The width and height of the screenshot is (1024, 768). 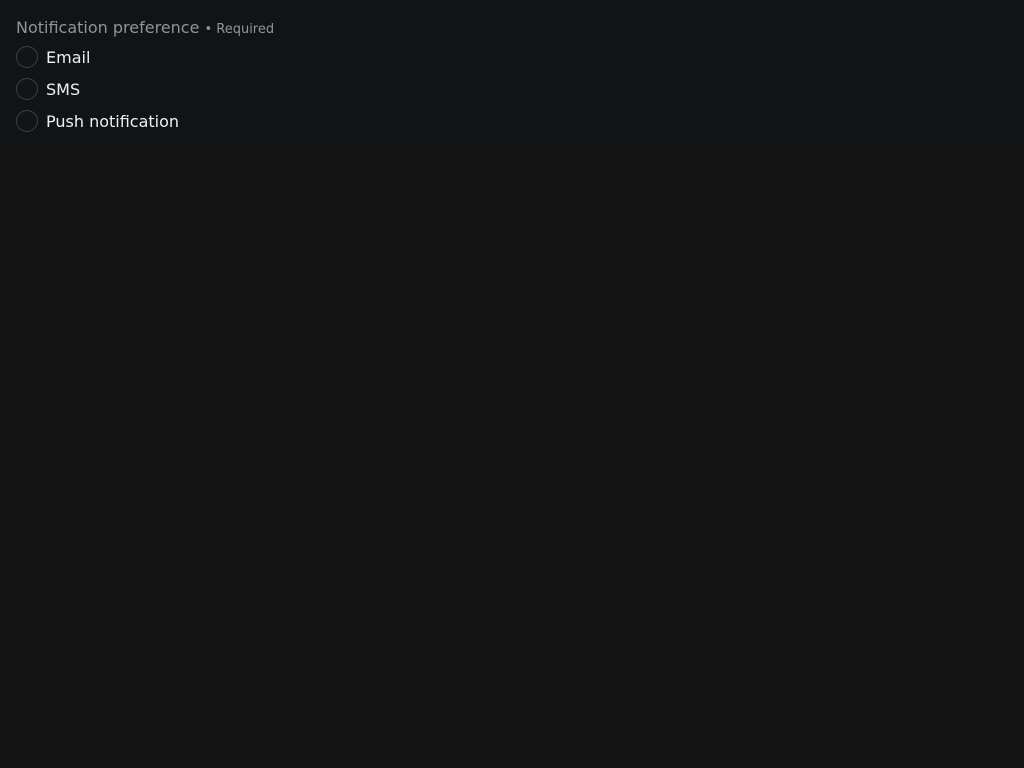 What do you see at coordinates (239, 29) in the screenshot?
I see `required-indicator: • Required` at bounding box center [239, 29].